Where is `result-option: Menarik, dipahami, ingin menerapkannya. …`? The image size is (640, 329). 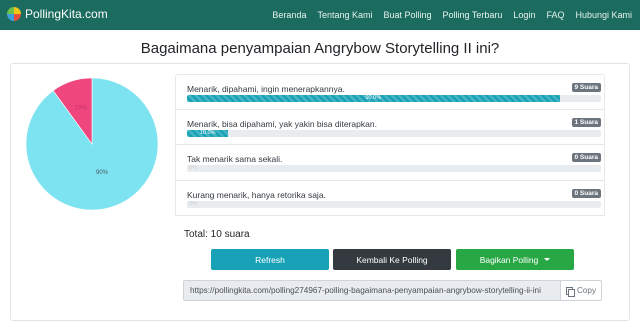 result-option: Menarik, dipahami, ingin menerapkannya. … is located at coordinates (390, 92).